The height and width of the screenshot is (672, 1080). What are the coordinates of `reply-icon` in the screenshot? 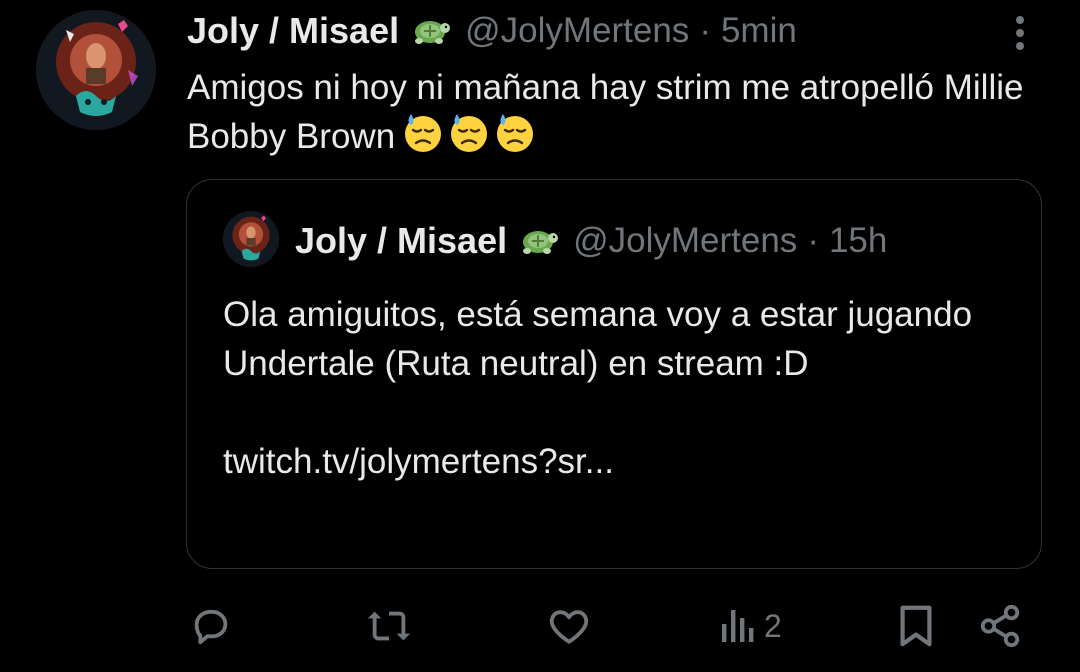 It's located at (211, 627).